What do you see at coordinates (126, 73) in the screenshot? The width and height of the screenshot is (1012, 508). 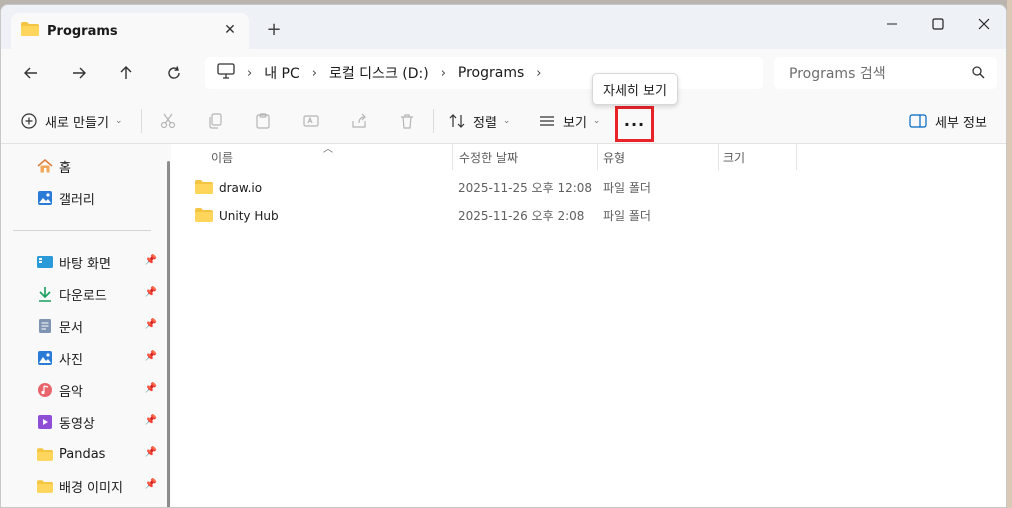 I see `up-button` at bounding box center [126, 73].